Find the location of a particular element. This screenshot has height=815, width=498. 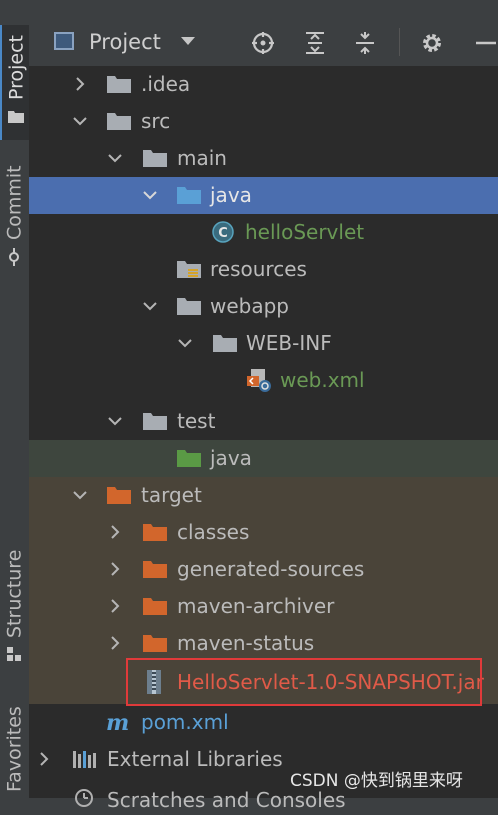

toolbar-separator is located at coordinates (399, 42).